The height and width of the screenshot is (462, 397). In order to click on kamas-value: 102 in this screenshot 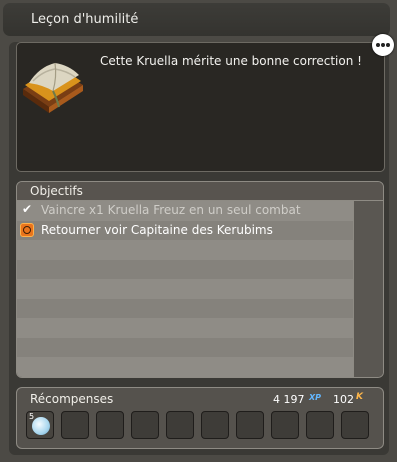, I will do `click(343, 399)`.